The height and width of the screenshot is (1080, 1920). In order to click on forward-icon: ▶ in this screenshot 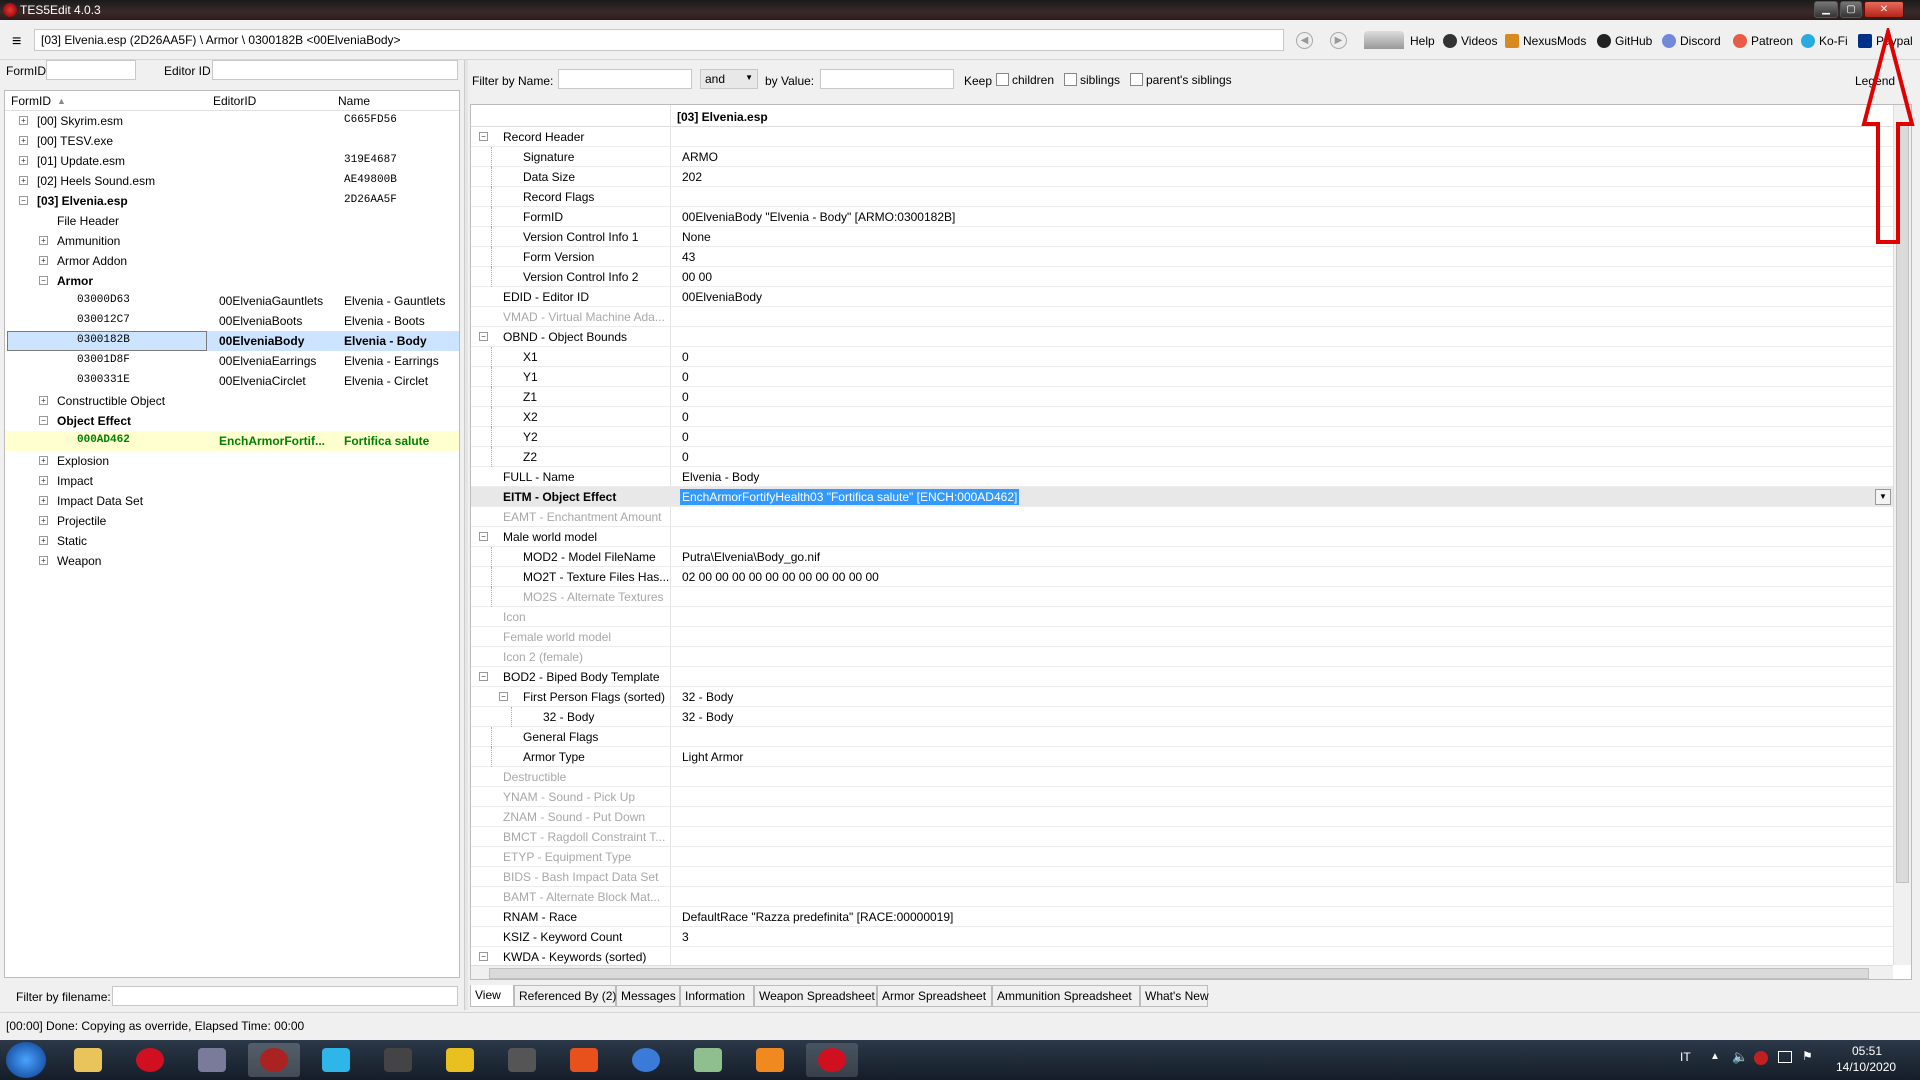, I will do `click(1338, 40)`.